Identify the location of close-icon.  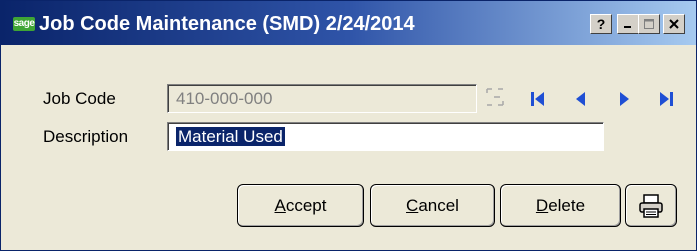
(674, 24).